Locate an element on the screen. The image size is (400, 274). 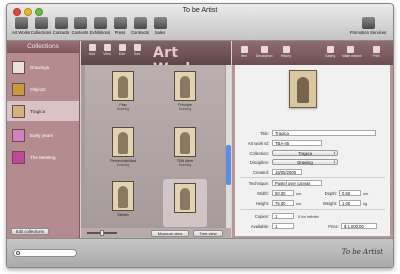
copies-field: 1 is located at coordinates (283, 216).